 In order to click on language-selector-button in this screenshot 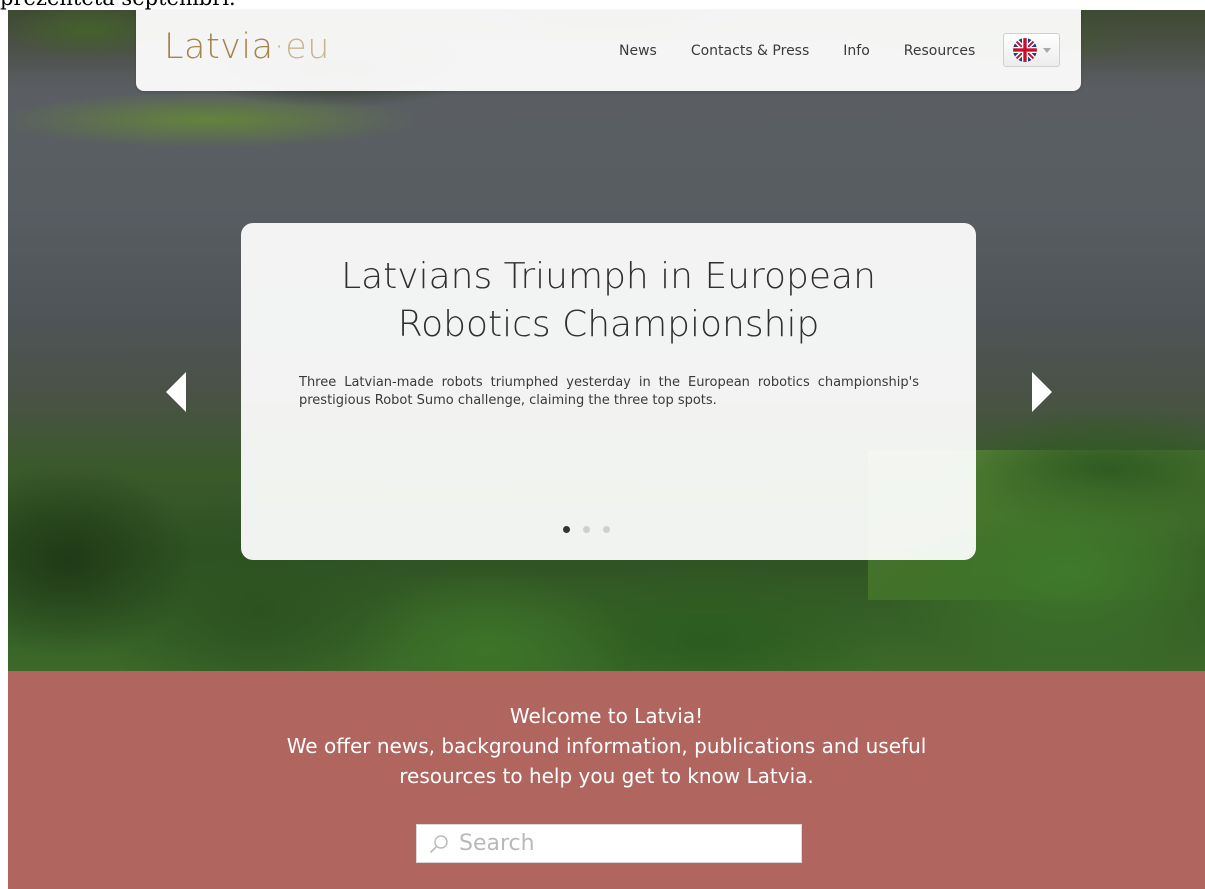, I will do `click(1031, 50)`.